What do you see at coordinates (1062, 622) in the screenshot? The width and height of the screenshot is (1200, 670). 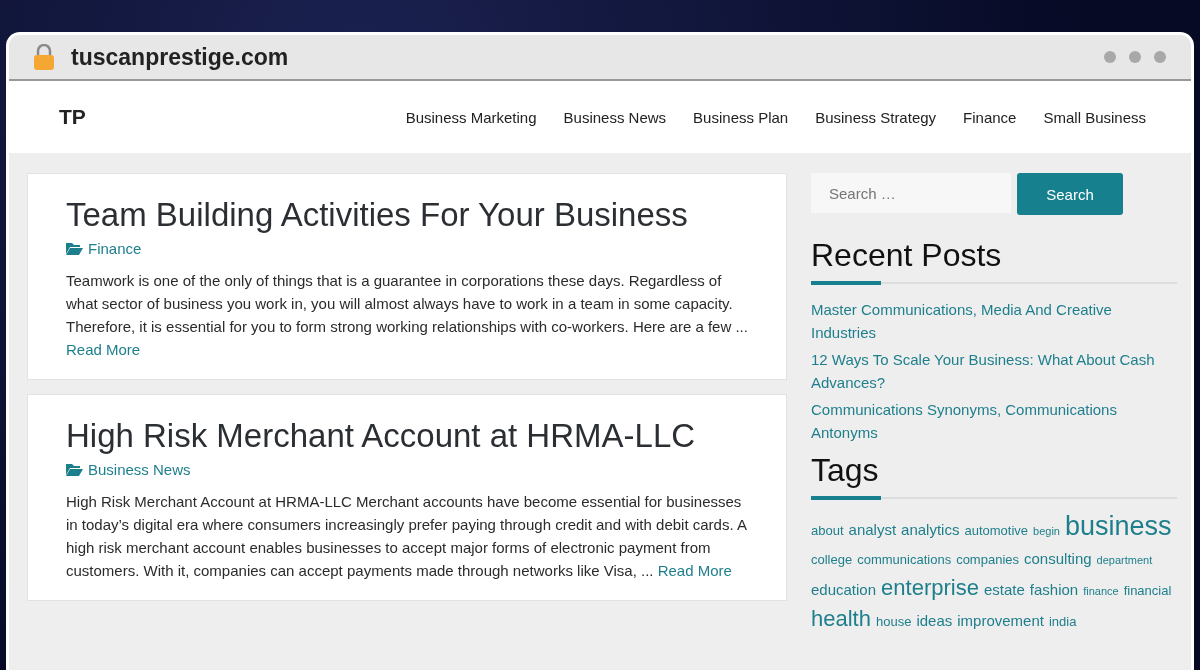 I see `tag-link: india` at bounding box center [1062, 622].